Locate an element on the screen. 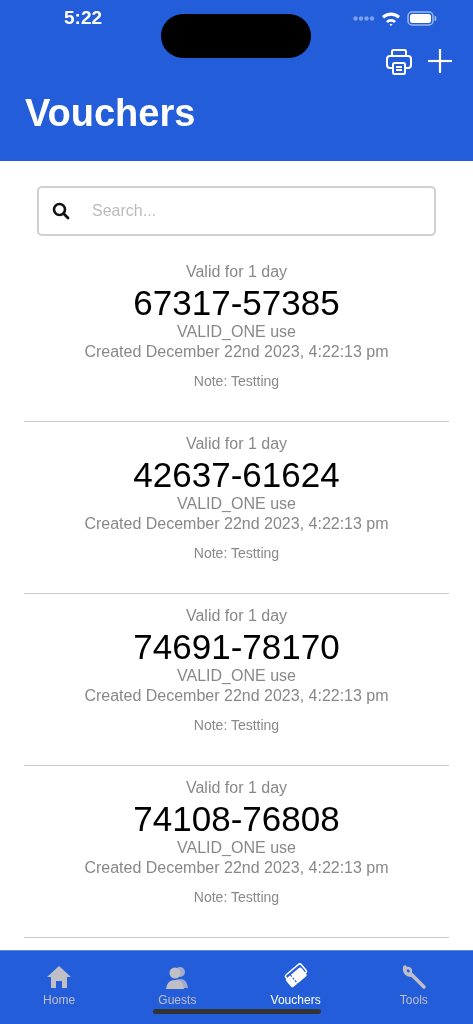 The height and width of the screenshot is (1024, 473). status-time: 5:22 is located at coordinates (83, 18).